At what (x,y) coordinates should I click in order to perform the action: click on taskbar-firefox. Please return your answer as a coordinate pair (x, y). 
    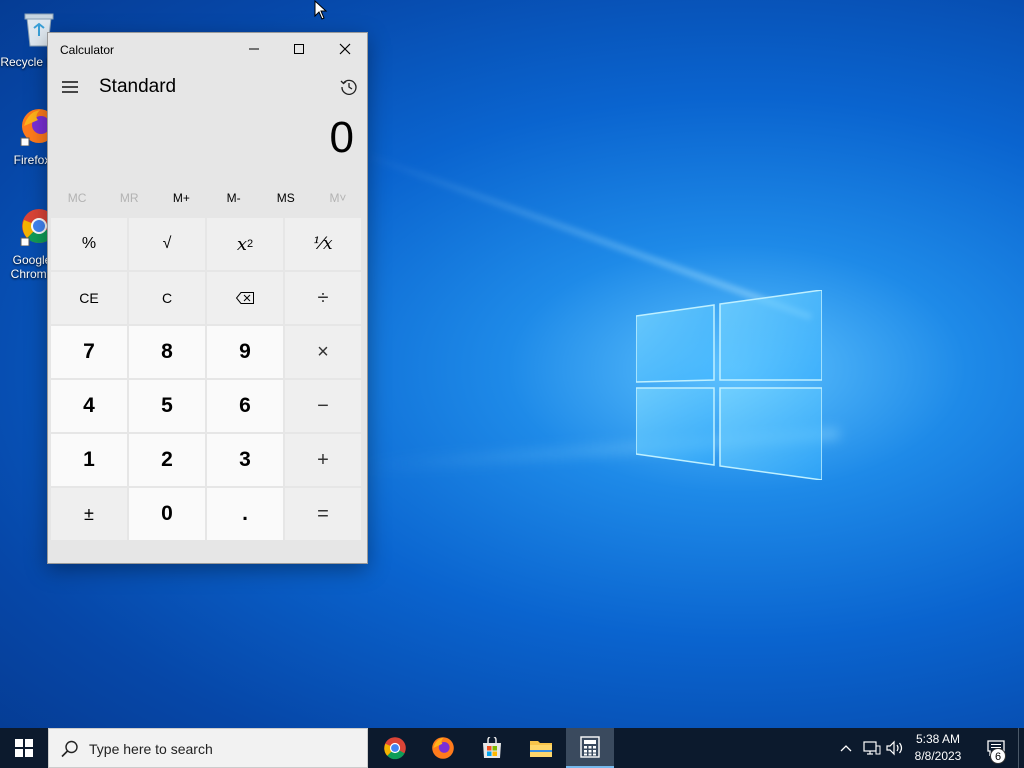
    Looking at the image, I should click on (443, 748).